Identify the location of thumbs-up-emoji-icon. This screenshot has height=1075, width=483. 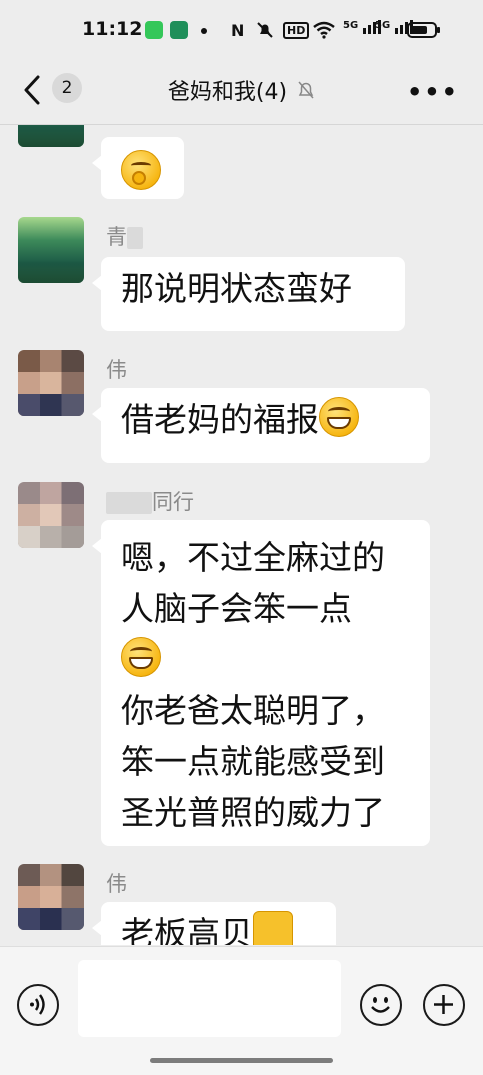
(273, 928).